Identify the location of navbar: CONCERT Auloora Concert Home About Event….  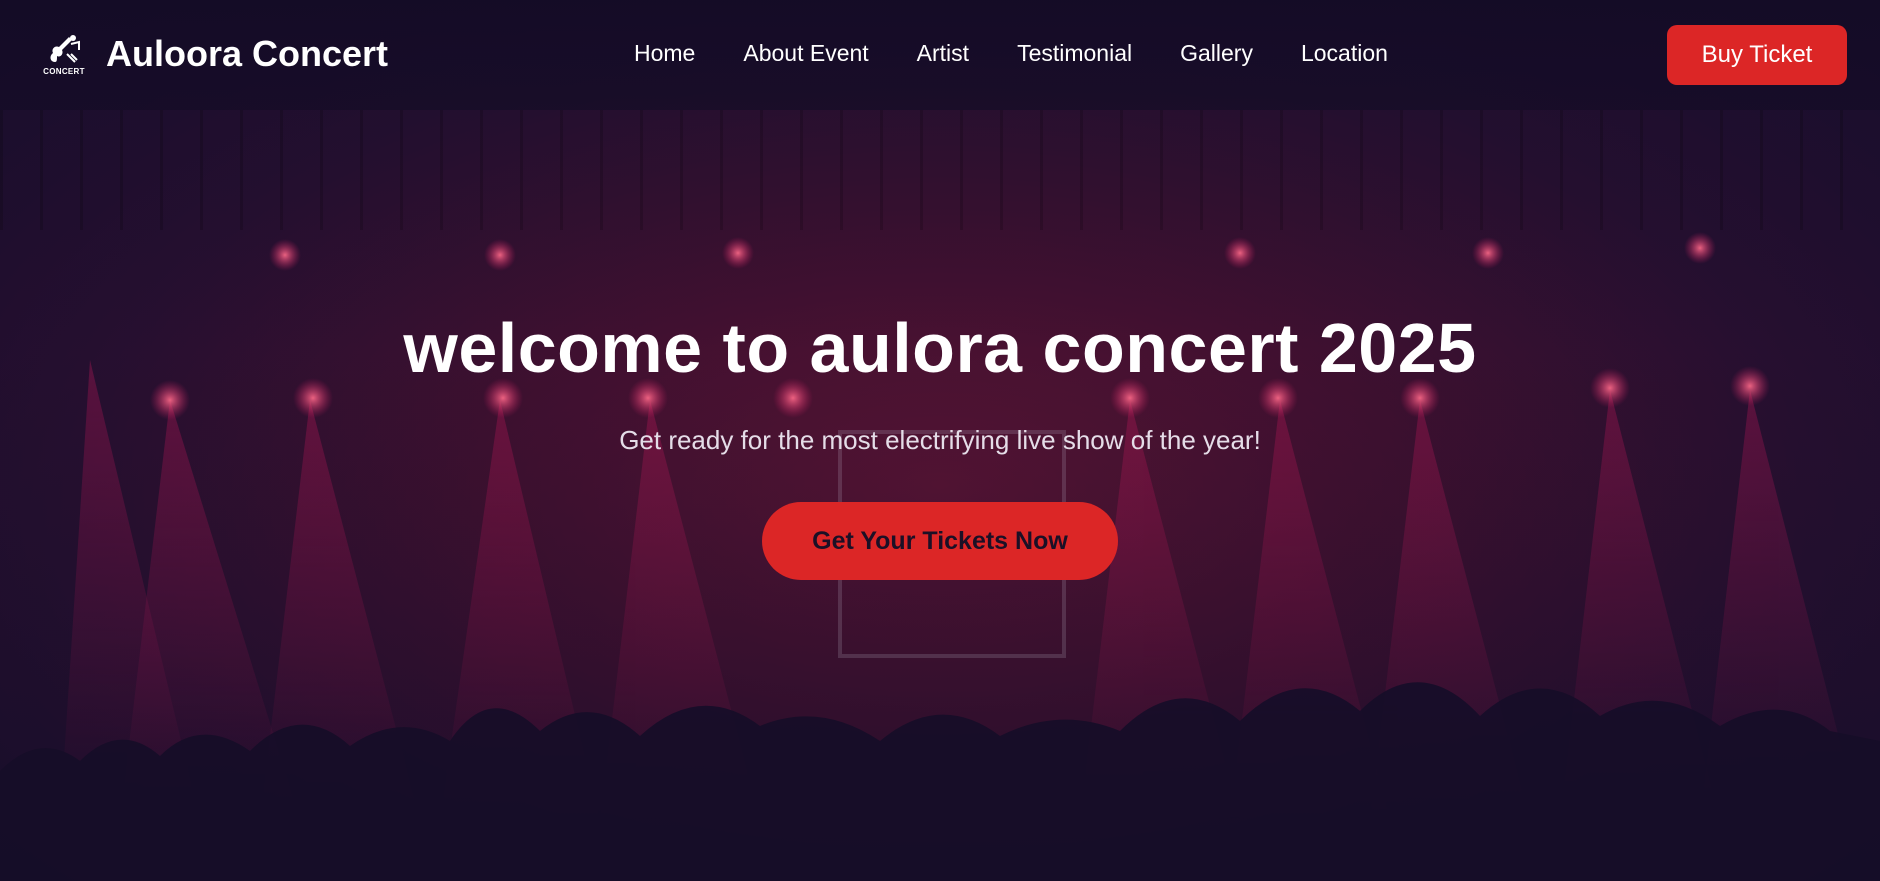
(940, 56).